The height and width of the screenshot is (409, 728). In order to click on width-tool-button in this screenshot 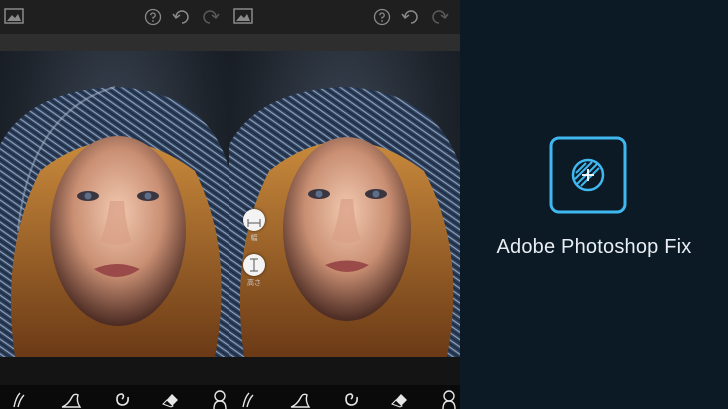, I will do `click(254, 220)`.